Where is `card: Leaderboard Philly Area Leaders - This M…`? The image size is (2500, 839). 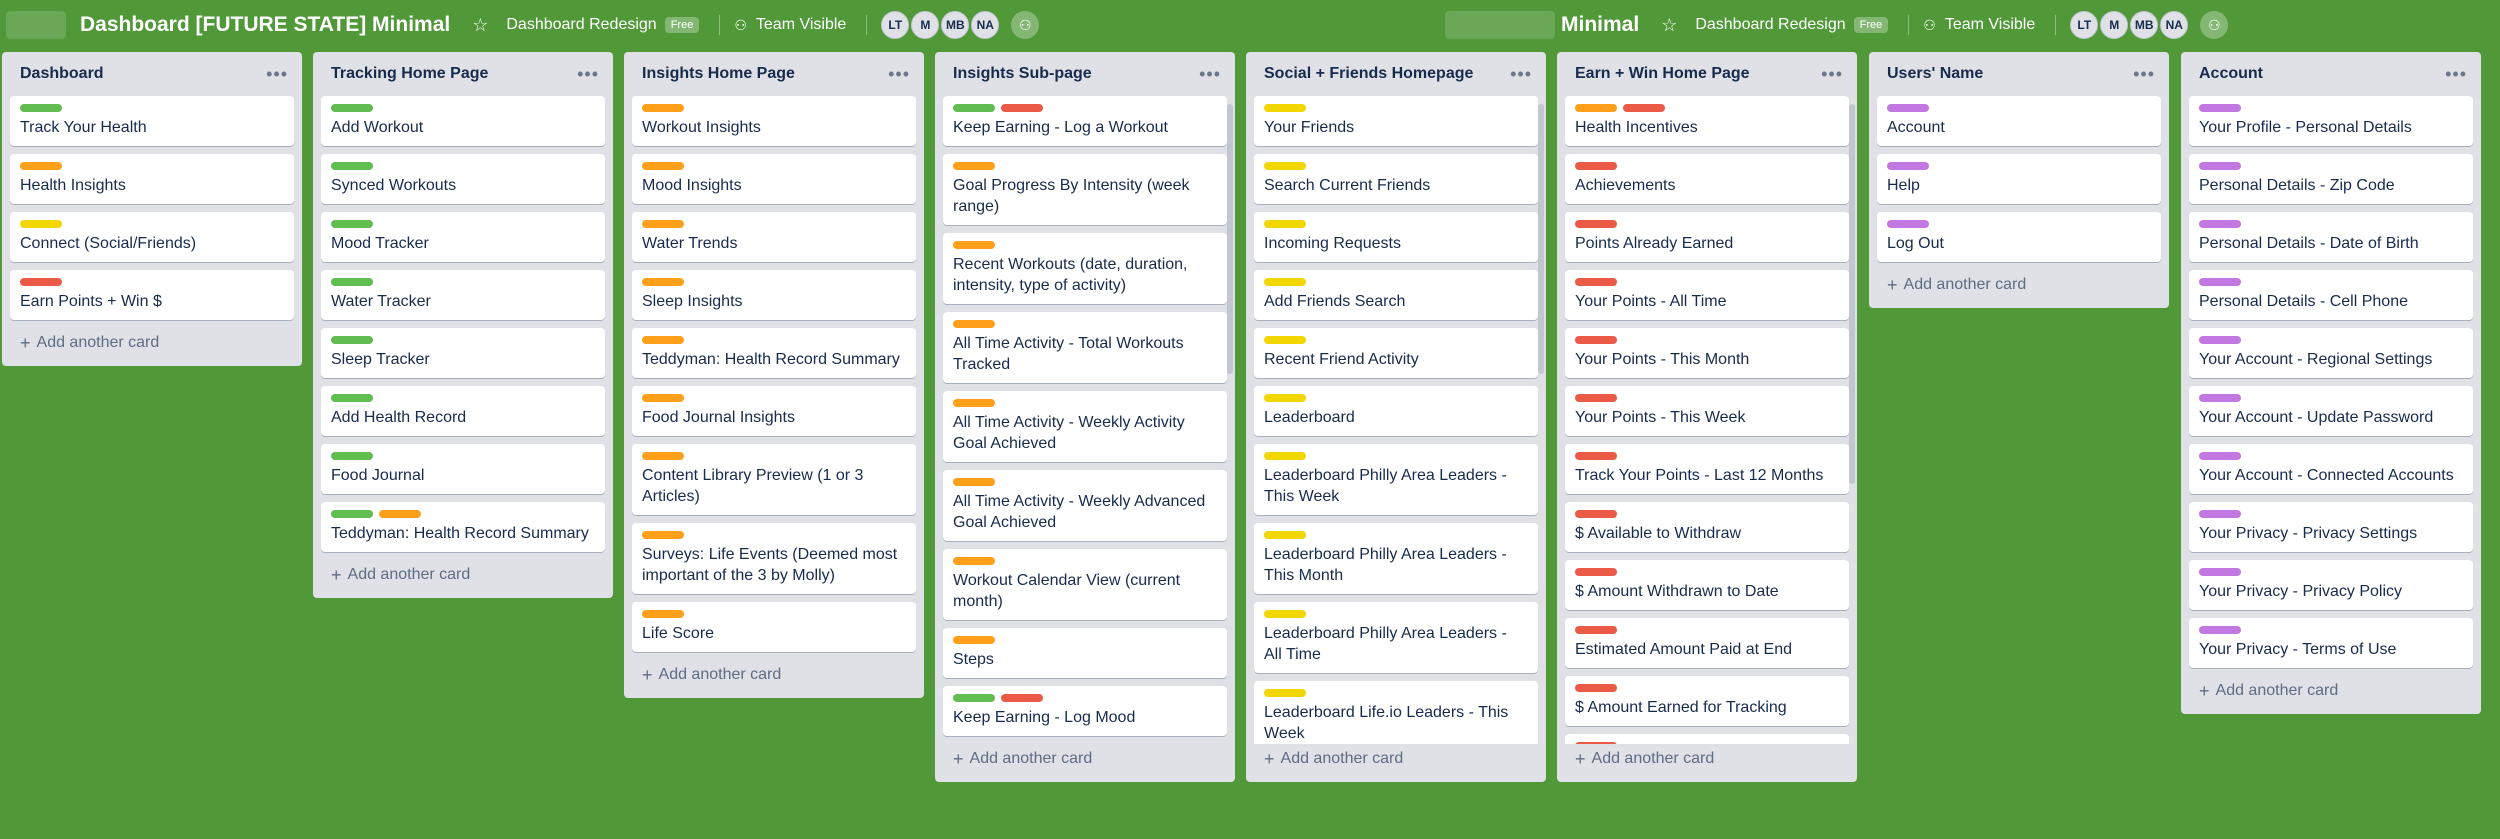
card: Leaderboard Philly Area Leaders - This M… is located at coordinates (1396, 558).